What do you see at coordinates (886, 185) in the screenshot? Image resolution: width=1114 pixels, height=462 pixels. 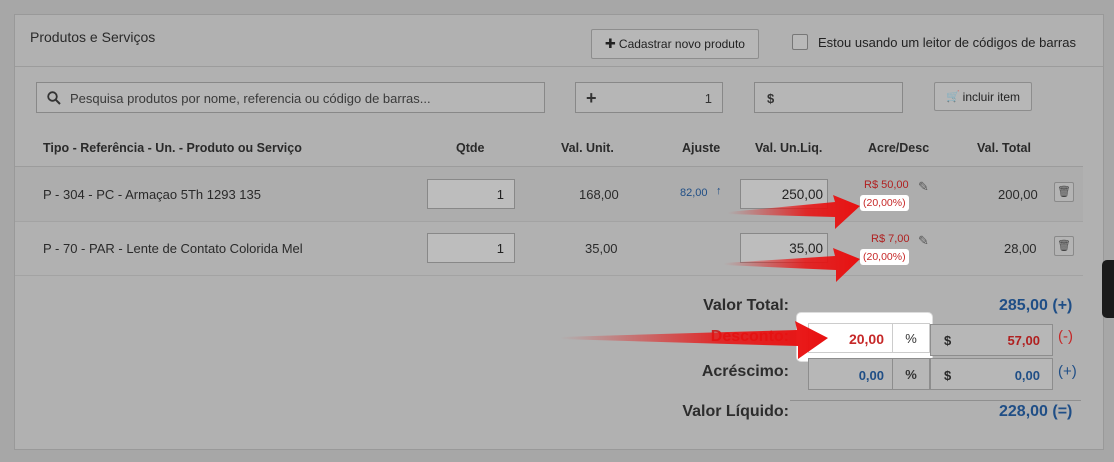 I see `row-acre-money: R$ 50,00` at bounding box center [886, 185].